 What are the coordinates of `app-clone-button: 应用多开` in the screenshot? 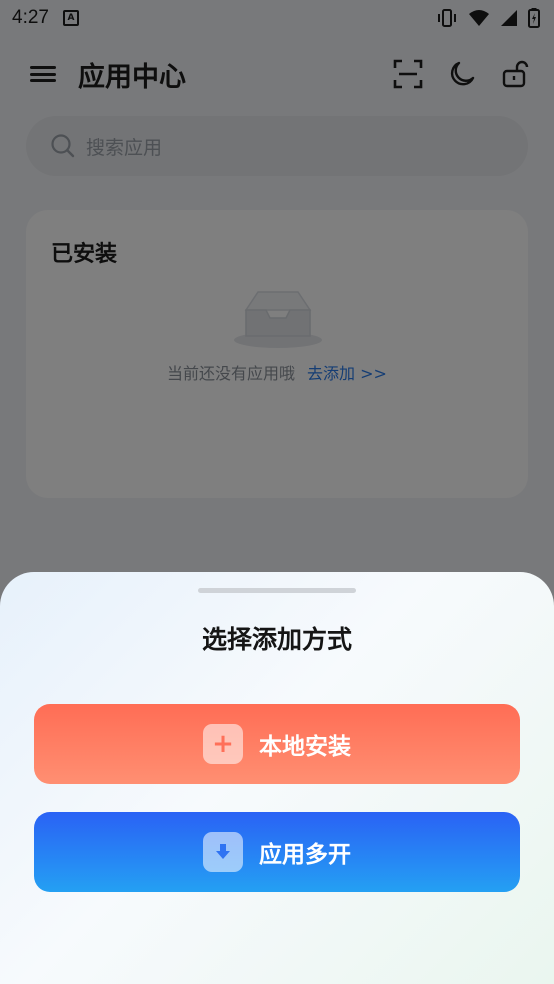 It's located at (277, 852).